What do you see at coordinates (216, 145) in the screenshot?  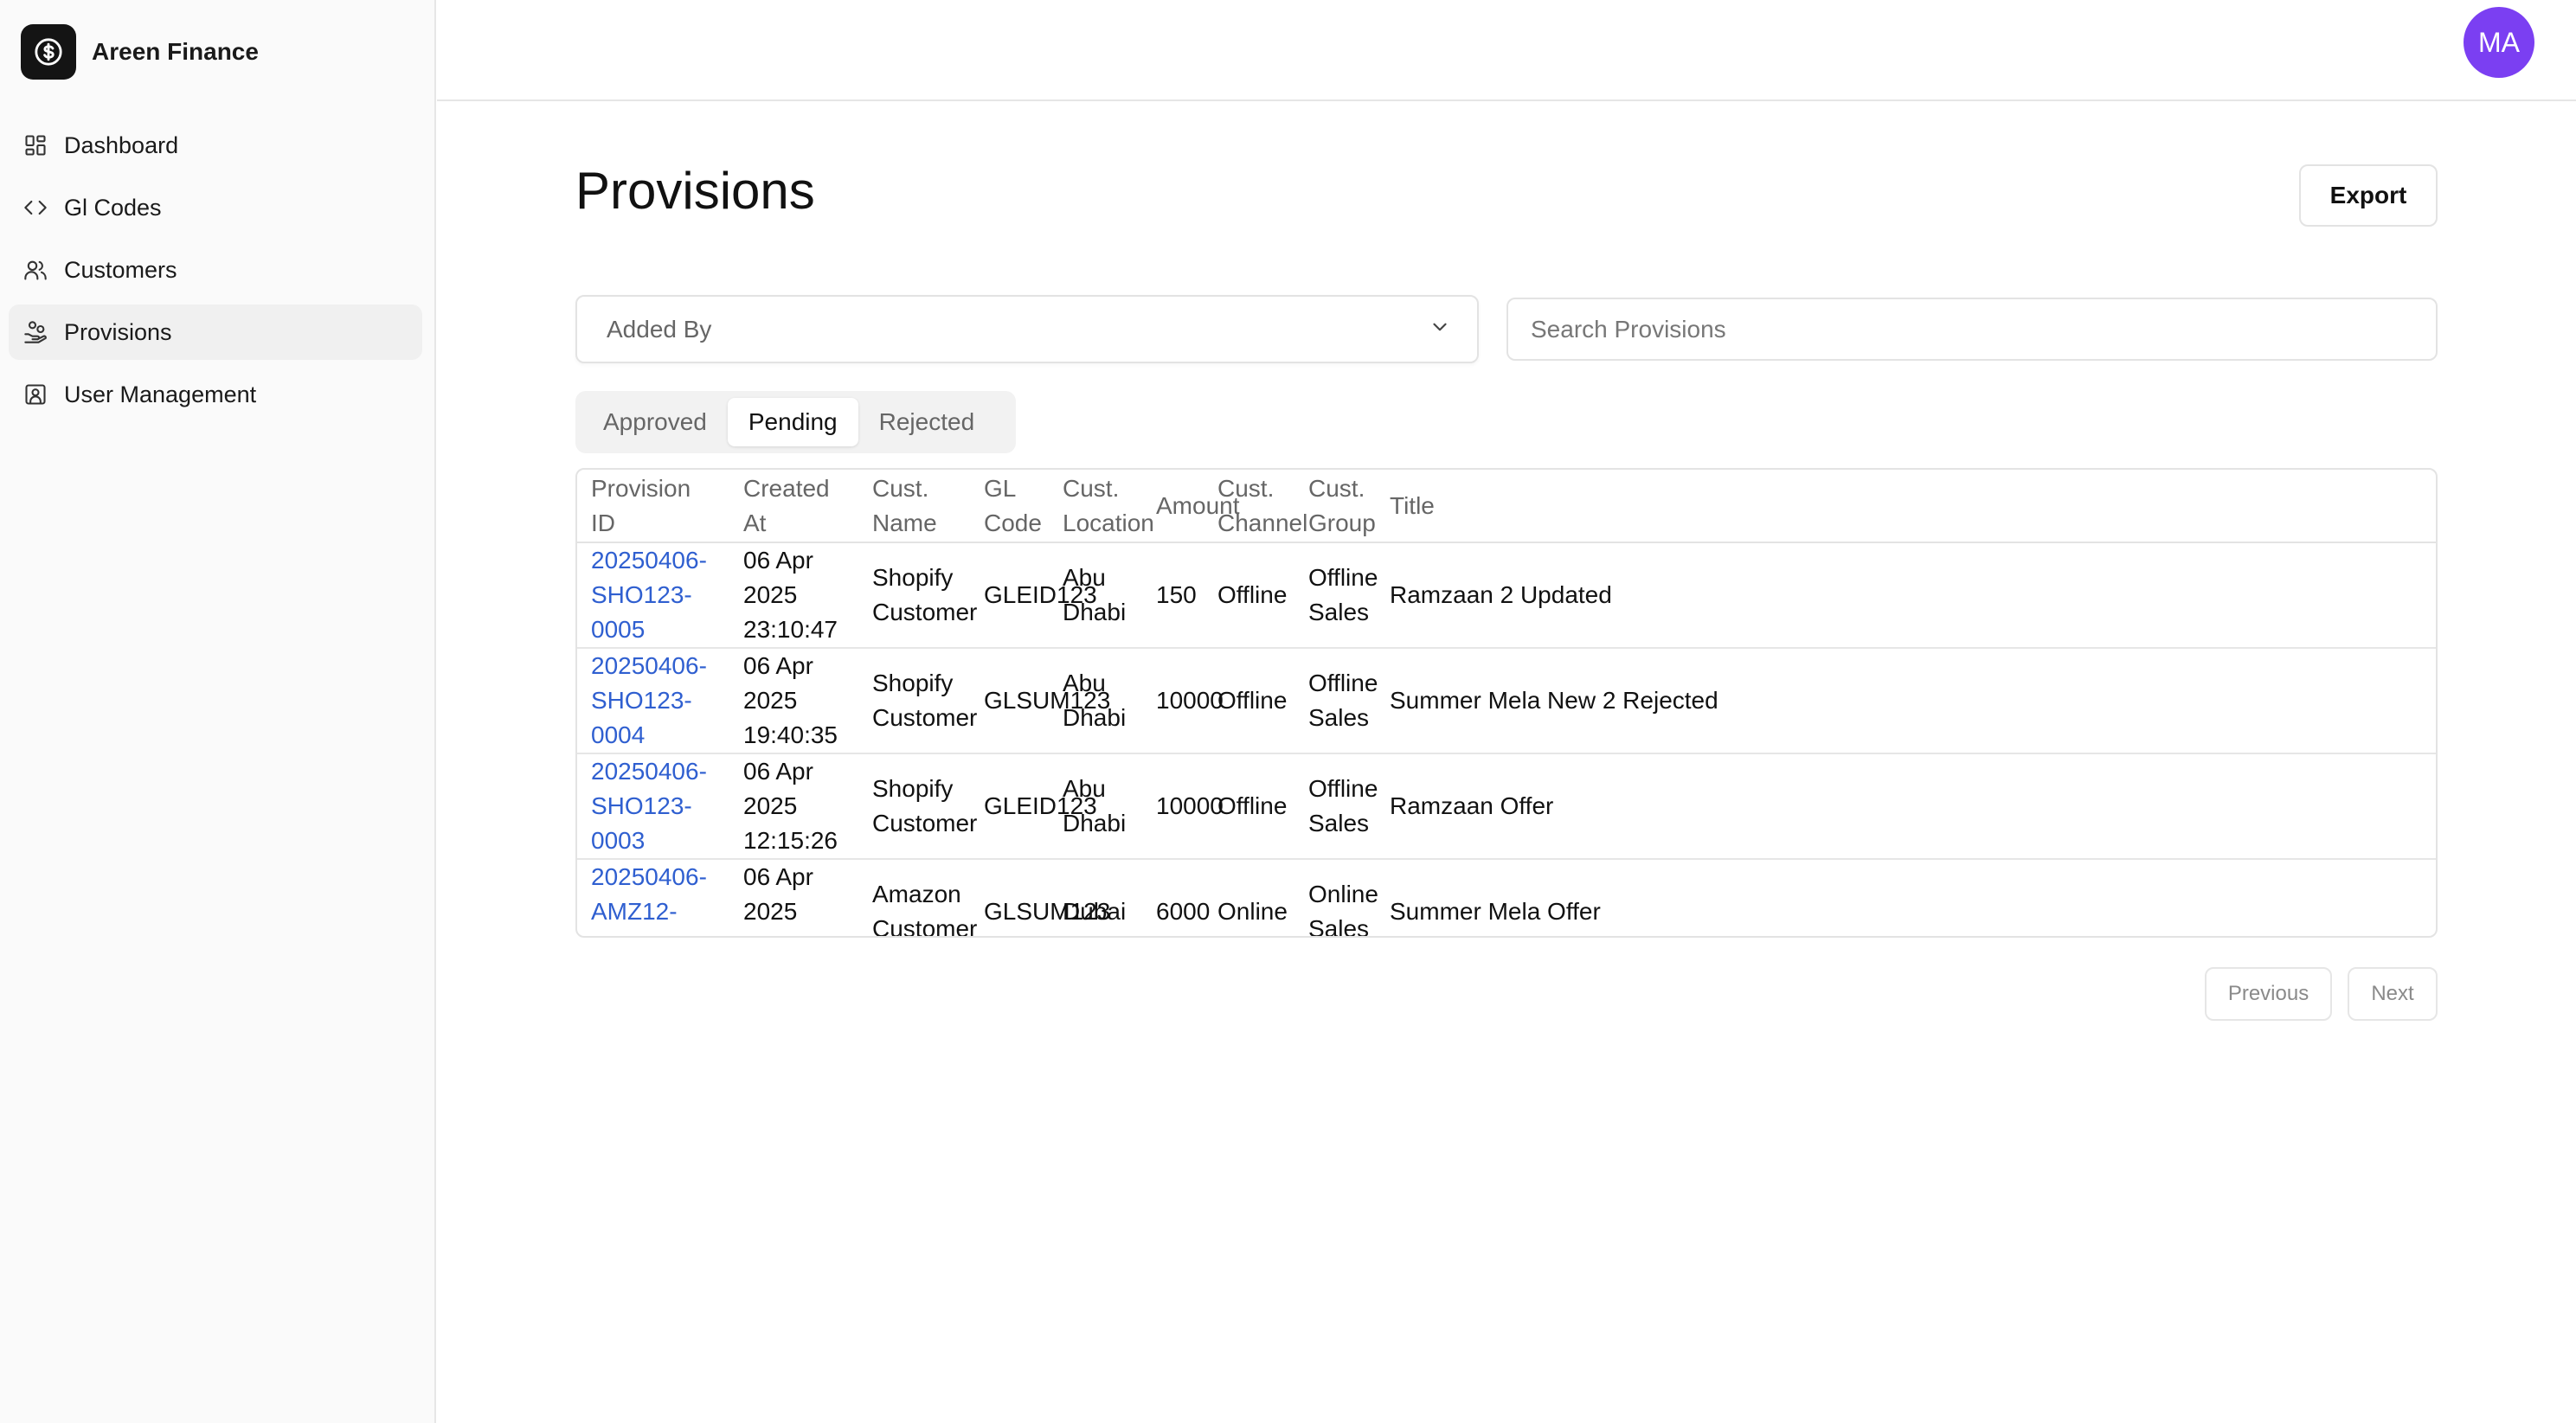 I see `sidebar-item-dashboard: Dashboard` at bounding box center [216, 145].